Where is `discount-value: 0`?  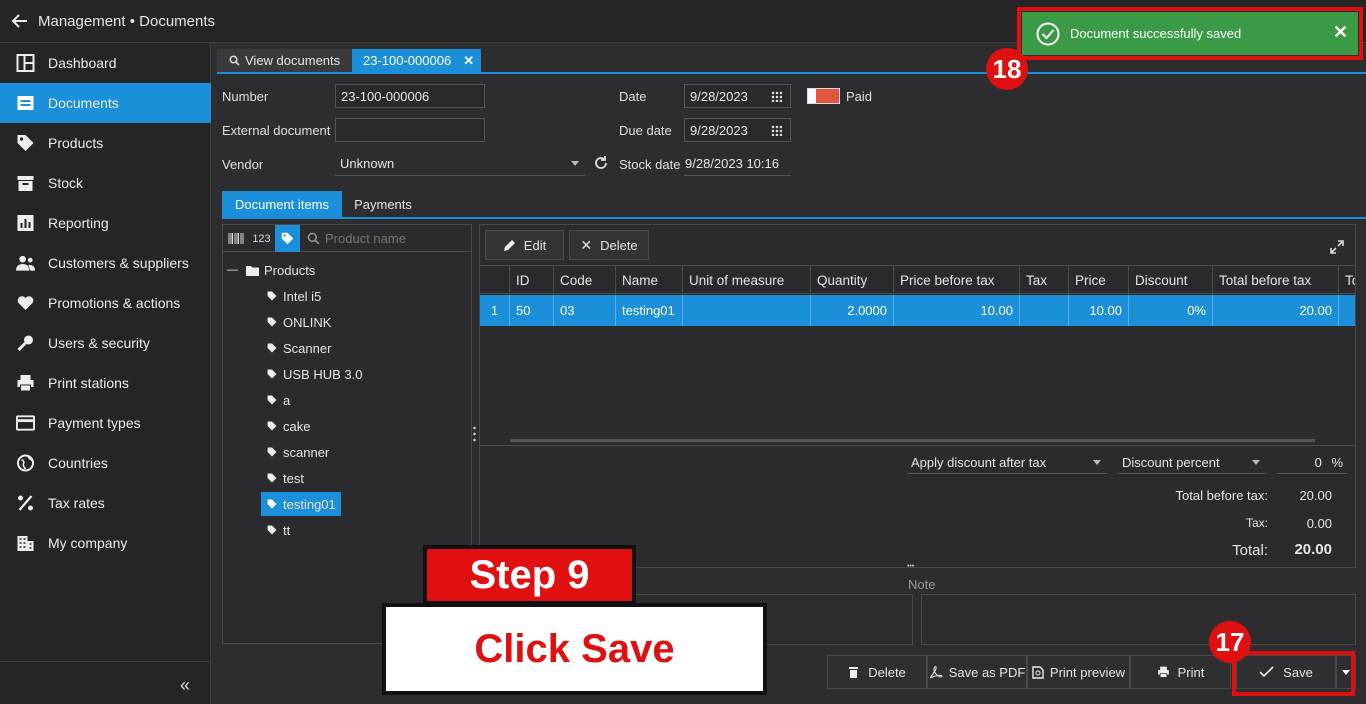
discount-value: 0 is located at coordinates (1318, 462).